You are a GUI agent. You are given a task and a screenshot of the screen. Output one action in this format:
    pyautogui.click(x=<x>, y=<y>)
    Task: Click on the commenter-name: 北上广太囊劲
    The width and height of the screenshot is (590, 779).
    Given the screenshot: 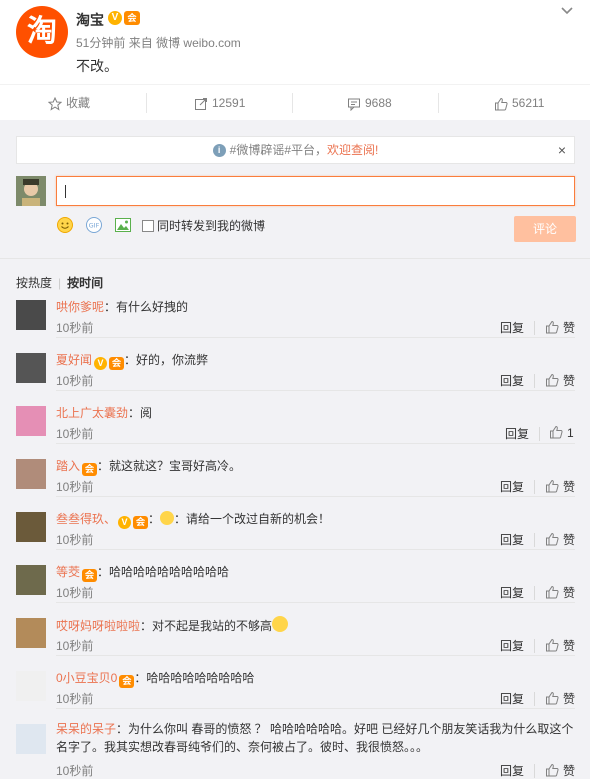 What is the action you would take?
    pyautogui.click(x=92, y=413)
    